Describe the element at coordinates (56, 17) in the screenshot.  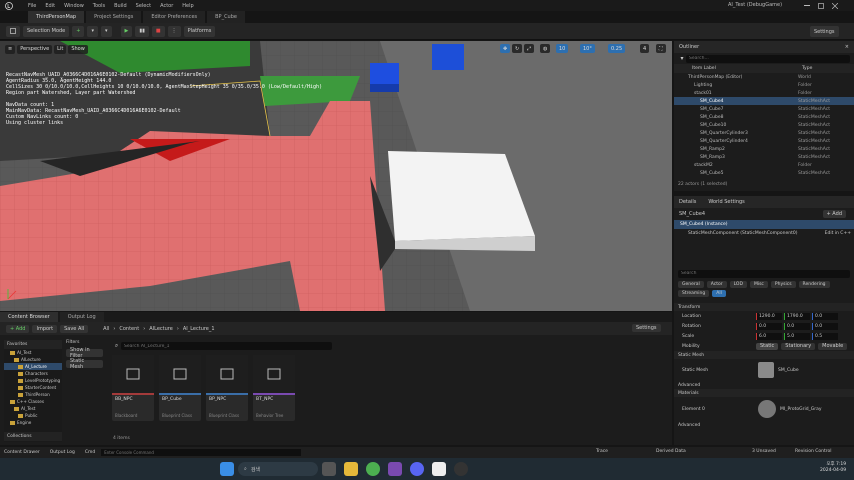
I see `tab-thirdpersonmap: ThirdPersonMap` at that location.